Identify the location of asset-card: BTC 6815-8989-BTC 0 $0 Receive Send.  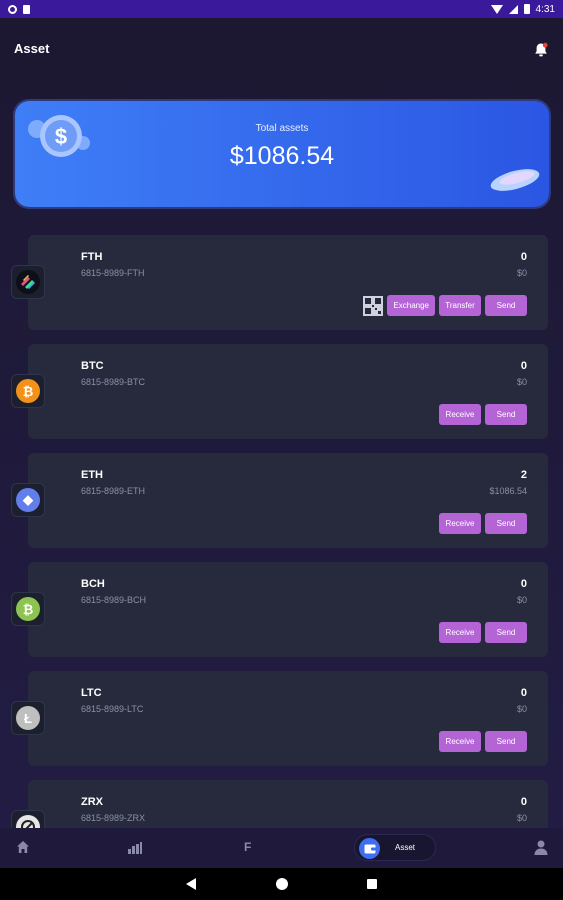
(288, 391).